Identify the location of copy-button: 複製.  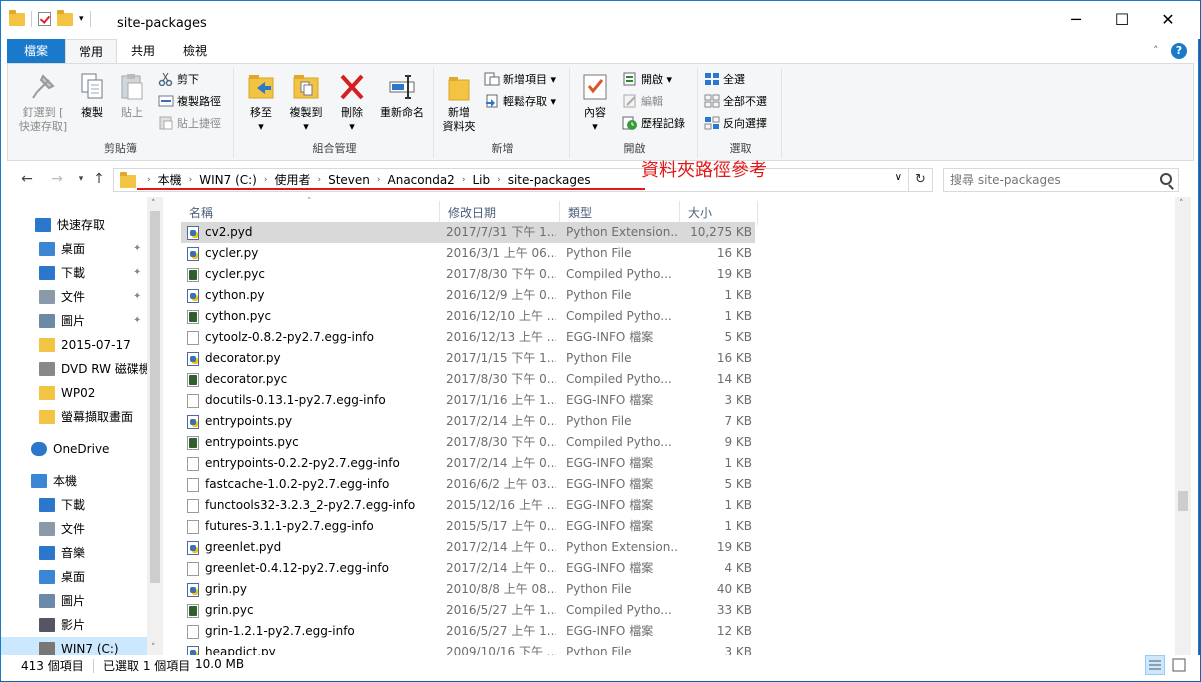
(92, 95).